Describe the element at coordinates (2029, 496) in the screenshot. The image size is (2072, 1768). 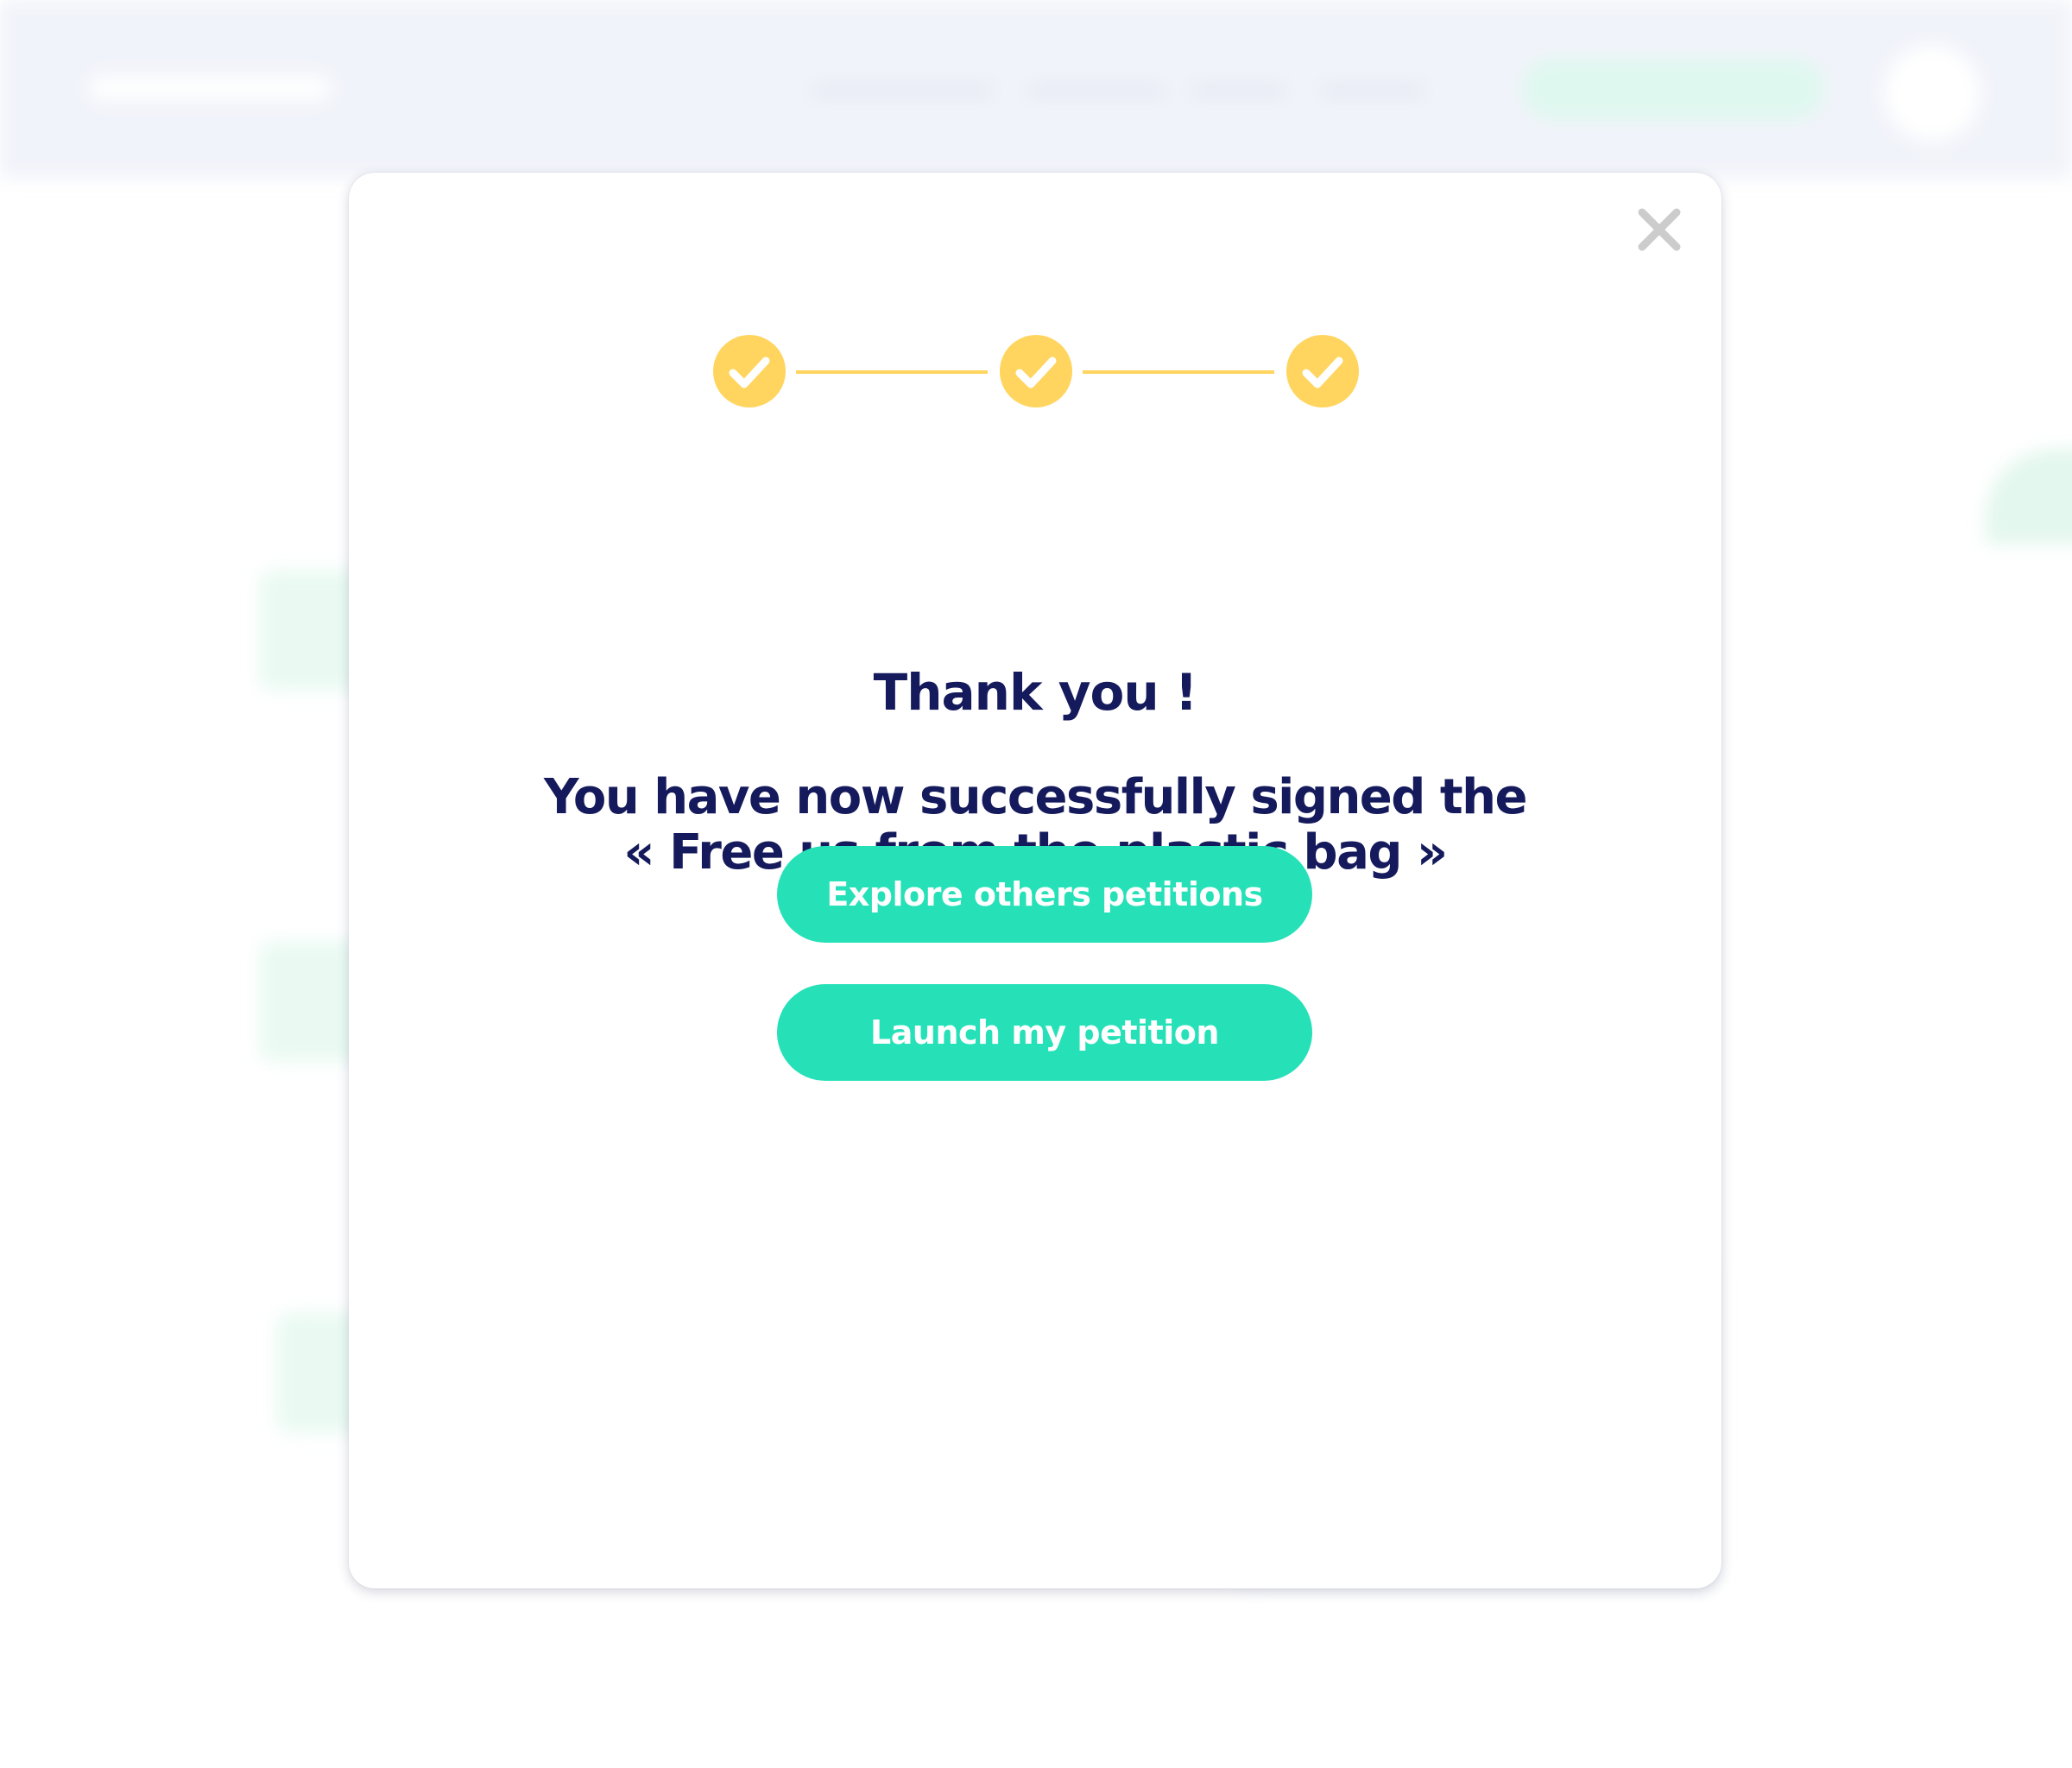
I see `background-shape` at that location.